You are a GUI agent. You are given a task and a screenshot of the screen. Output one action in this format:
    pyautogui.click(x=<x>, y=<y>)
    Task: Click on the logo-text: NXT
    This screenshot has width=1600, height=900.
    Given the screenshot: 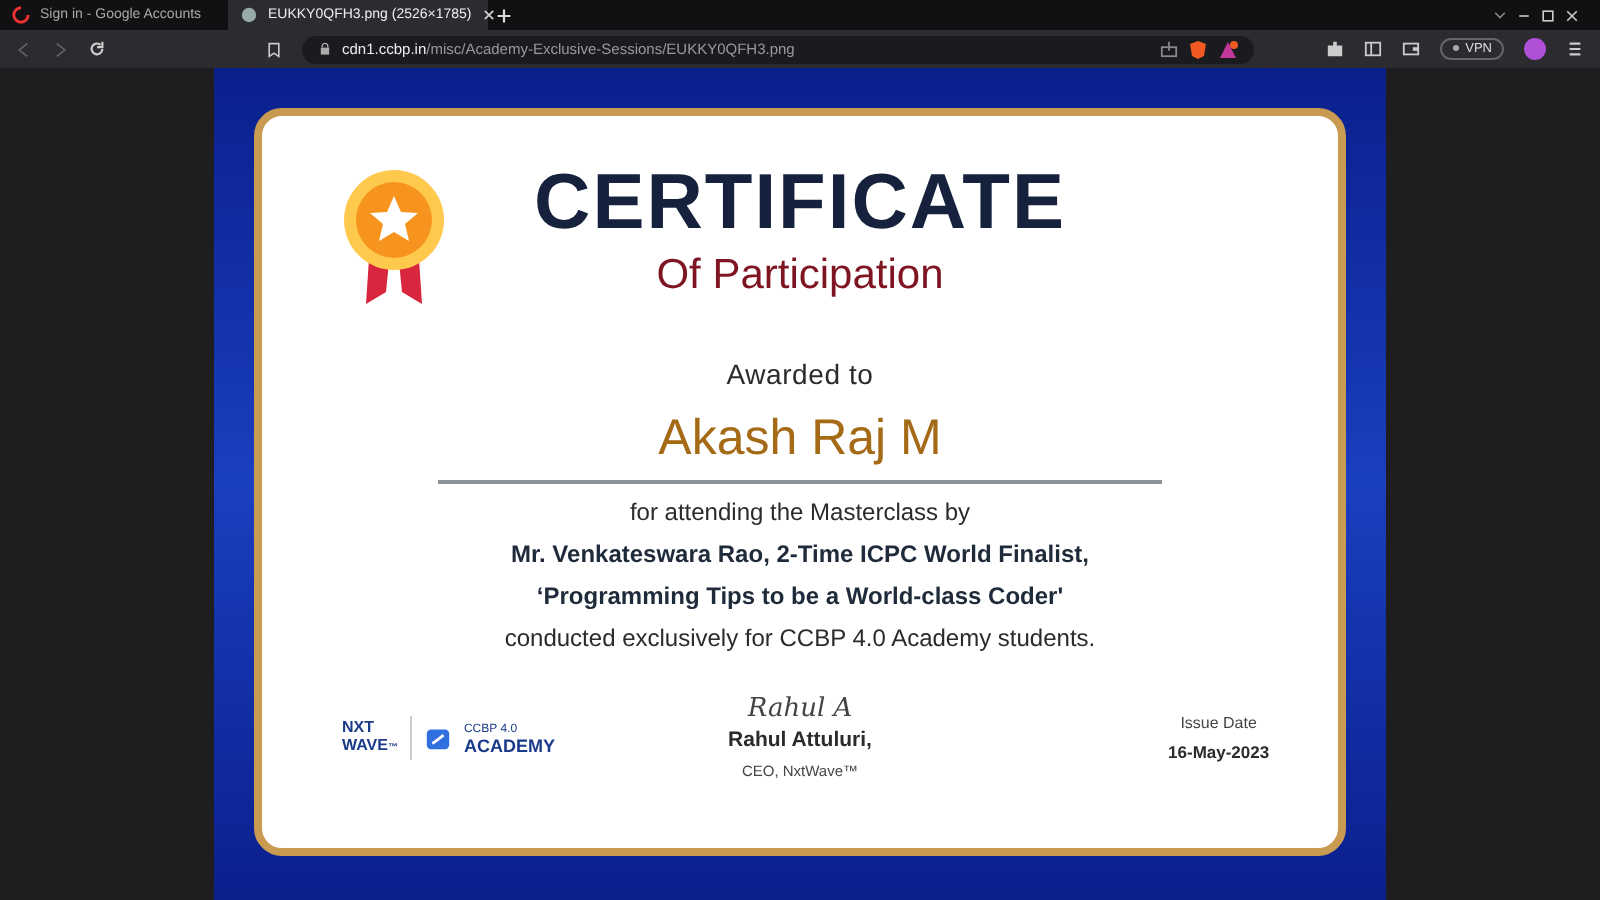 What is the action you would take?
    pyautogui.click(x=359, y=726)
    